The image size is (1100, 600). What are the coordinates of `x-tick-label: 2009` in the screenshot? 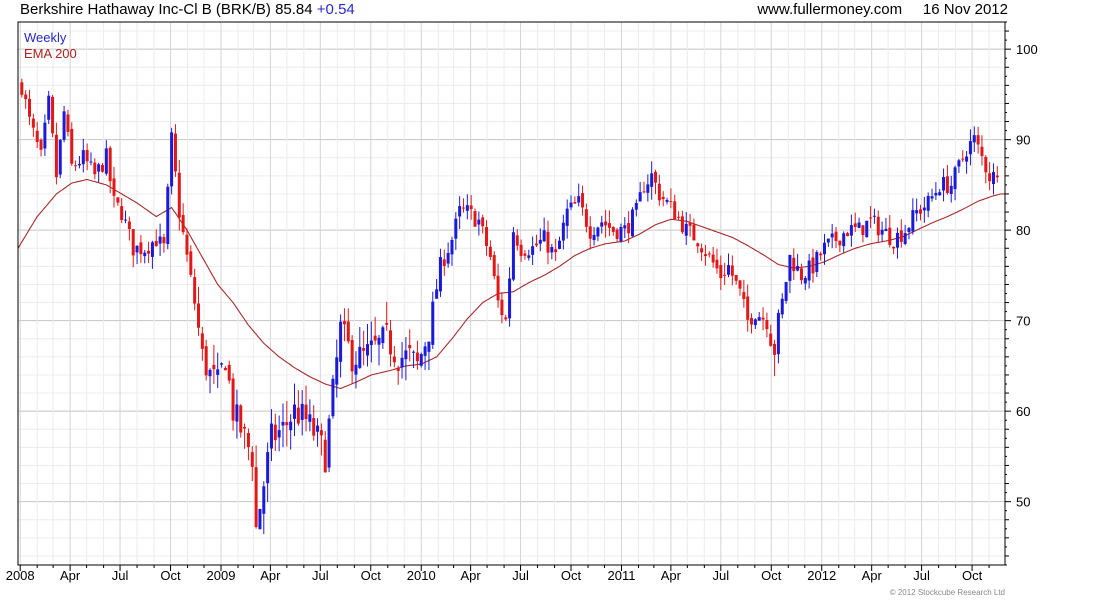 It's located at (221, 575).